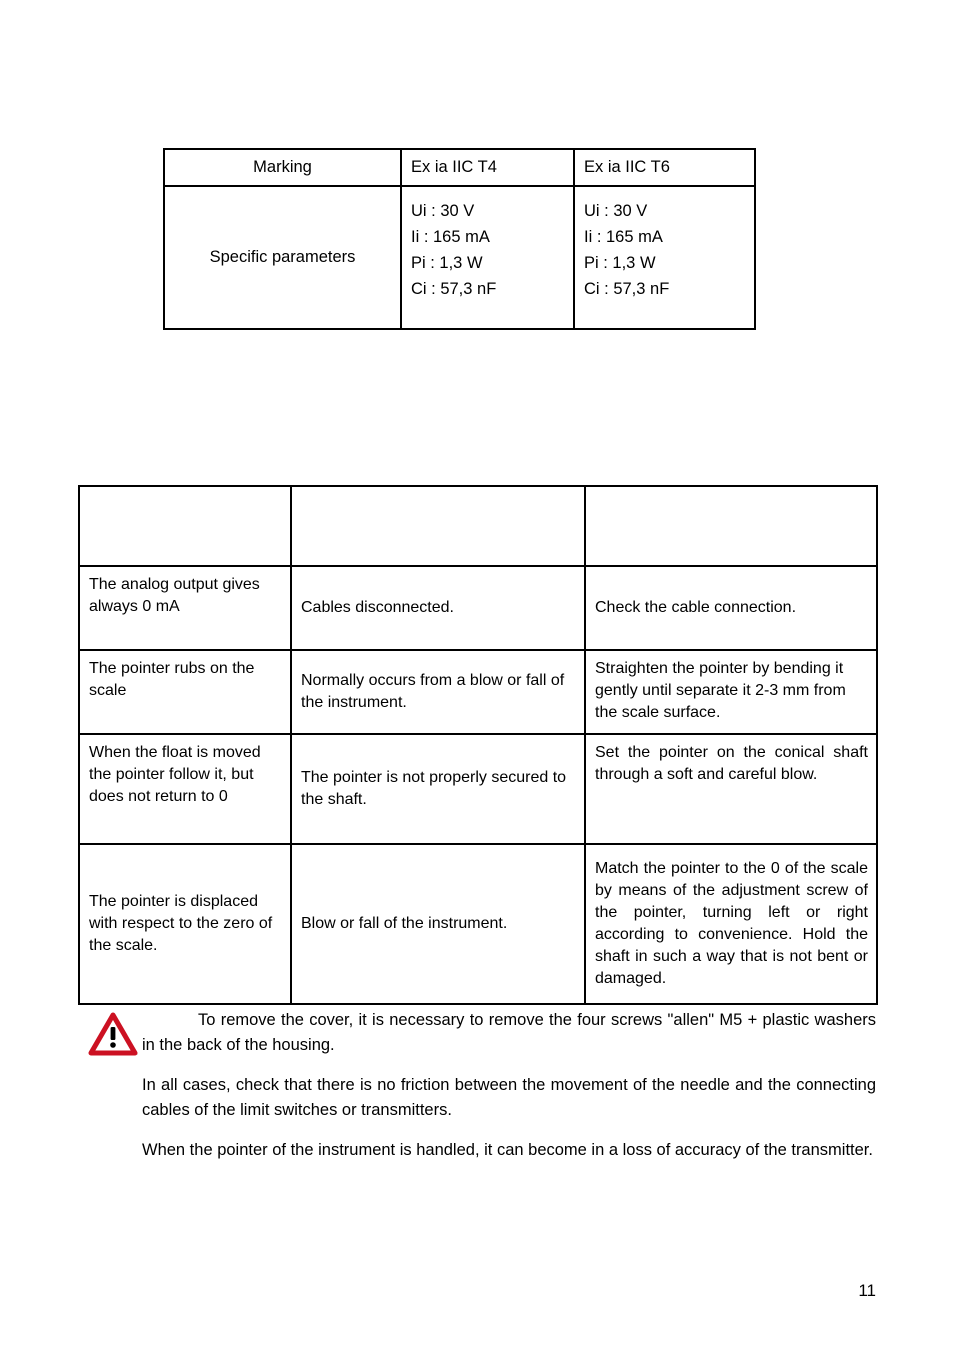  What do you see at coordinates (185, 692) in the screenshot?
I see `symptom-cell: The pointer rubs on the scale` at bounding box center [185, 692].